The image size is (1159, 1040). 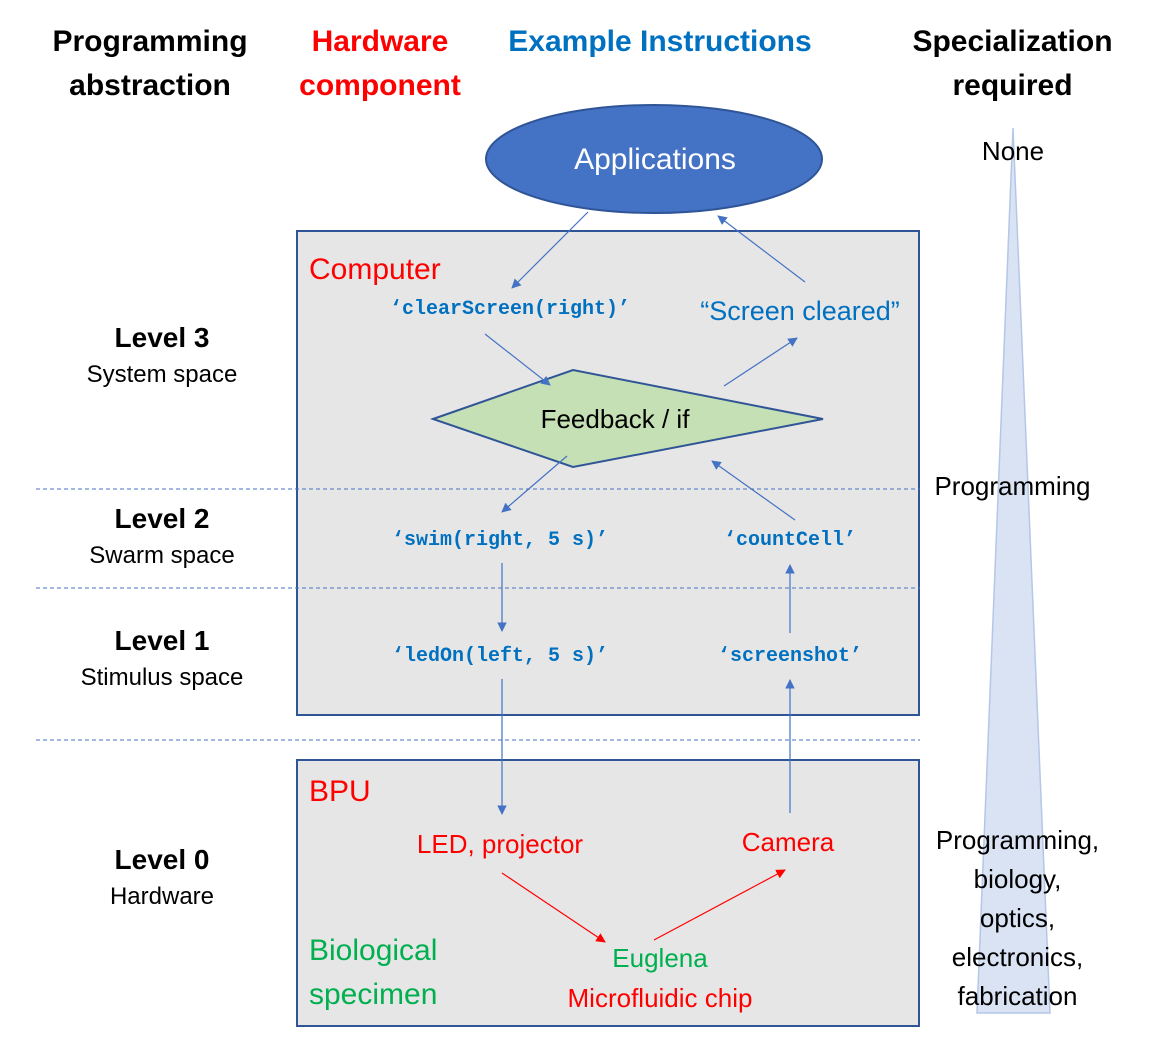 I want to click on specialization-line: optics,, so click(x=1017, y=918).